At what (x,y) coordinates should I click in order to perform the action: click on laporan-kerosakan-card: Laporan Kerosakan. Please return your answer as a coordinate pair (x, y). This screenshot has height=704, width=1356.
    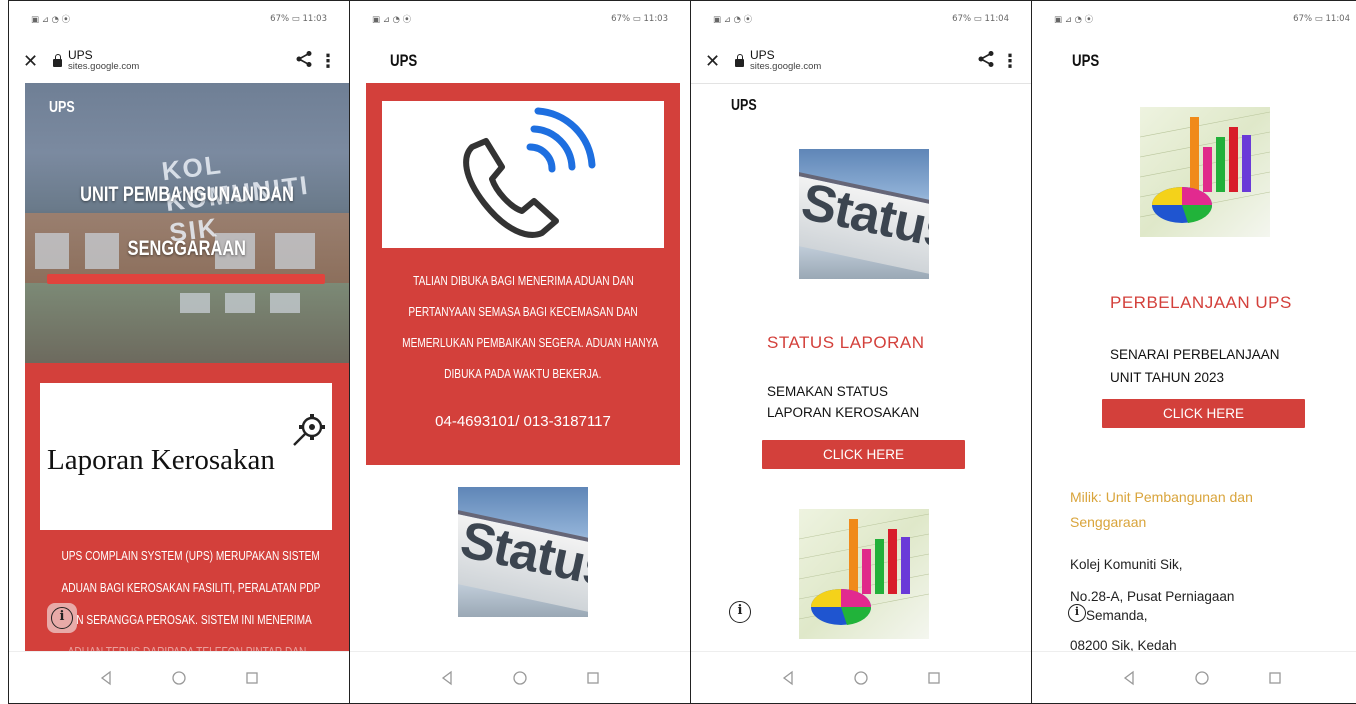
    Looking at the image, I should click on (186, 456).